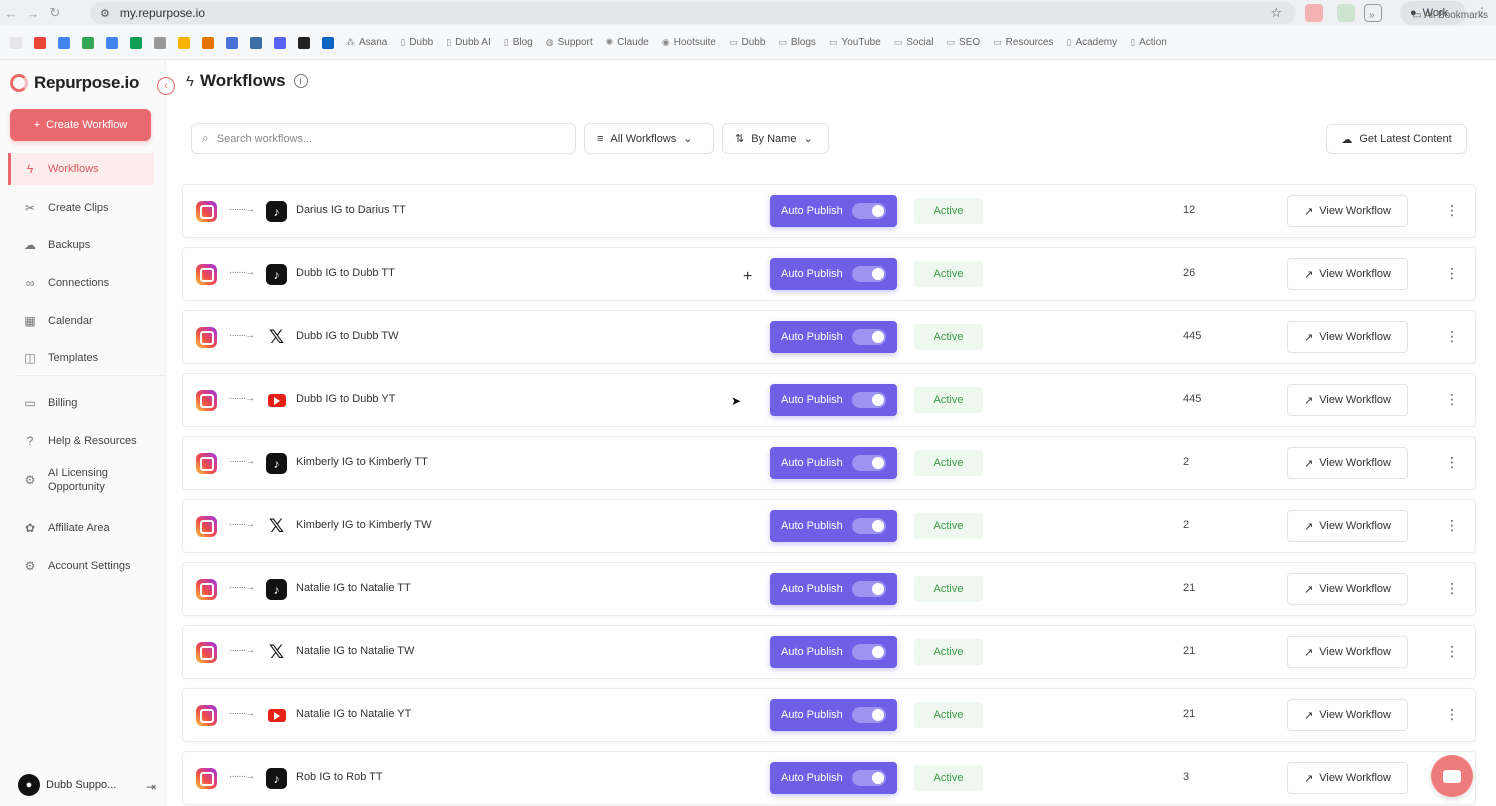  Describe the element at coordinates (81, 566) in the screenshot. I see `sidebar-item-account-settings: ⚙ Account Settings` at that location.